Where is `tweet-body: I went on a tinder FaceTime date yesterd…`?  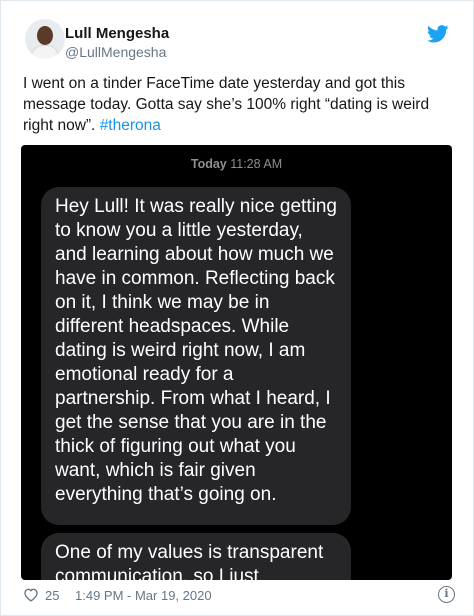
tweet-body: I went on a tinder FaceTime date yesterd… is located at coordinates (226, 104).